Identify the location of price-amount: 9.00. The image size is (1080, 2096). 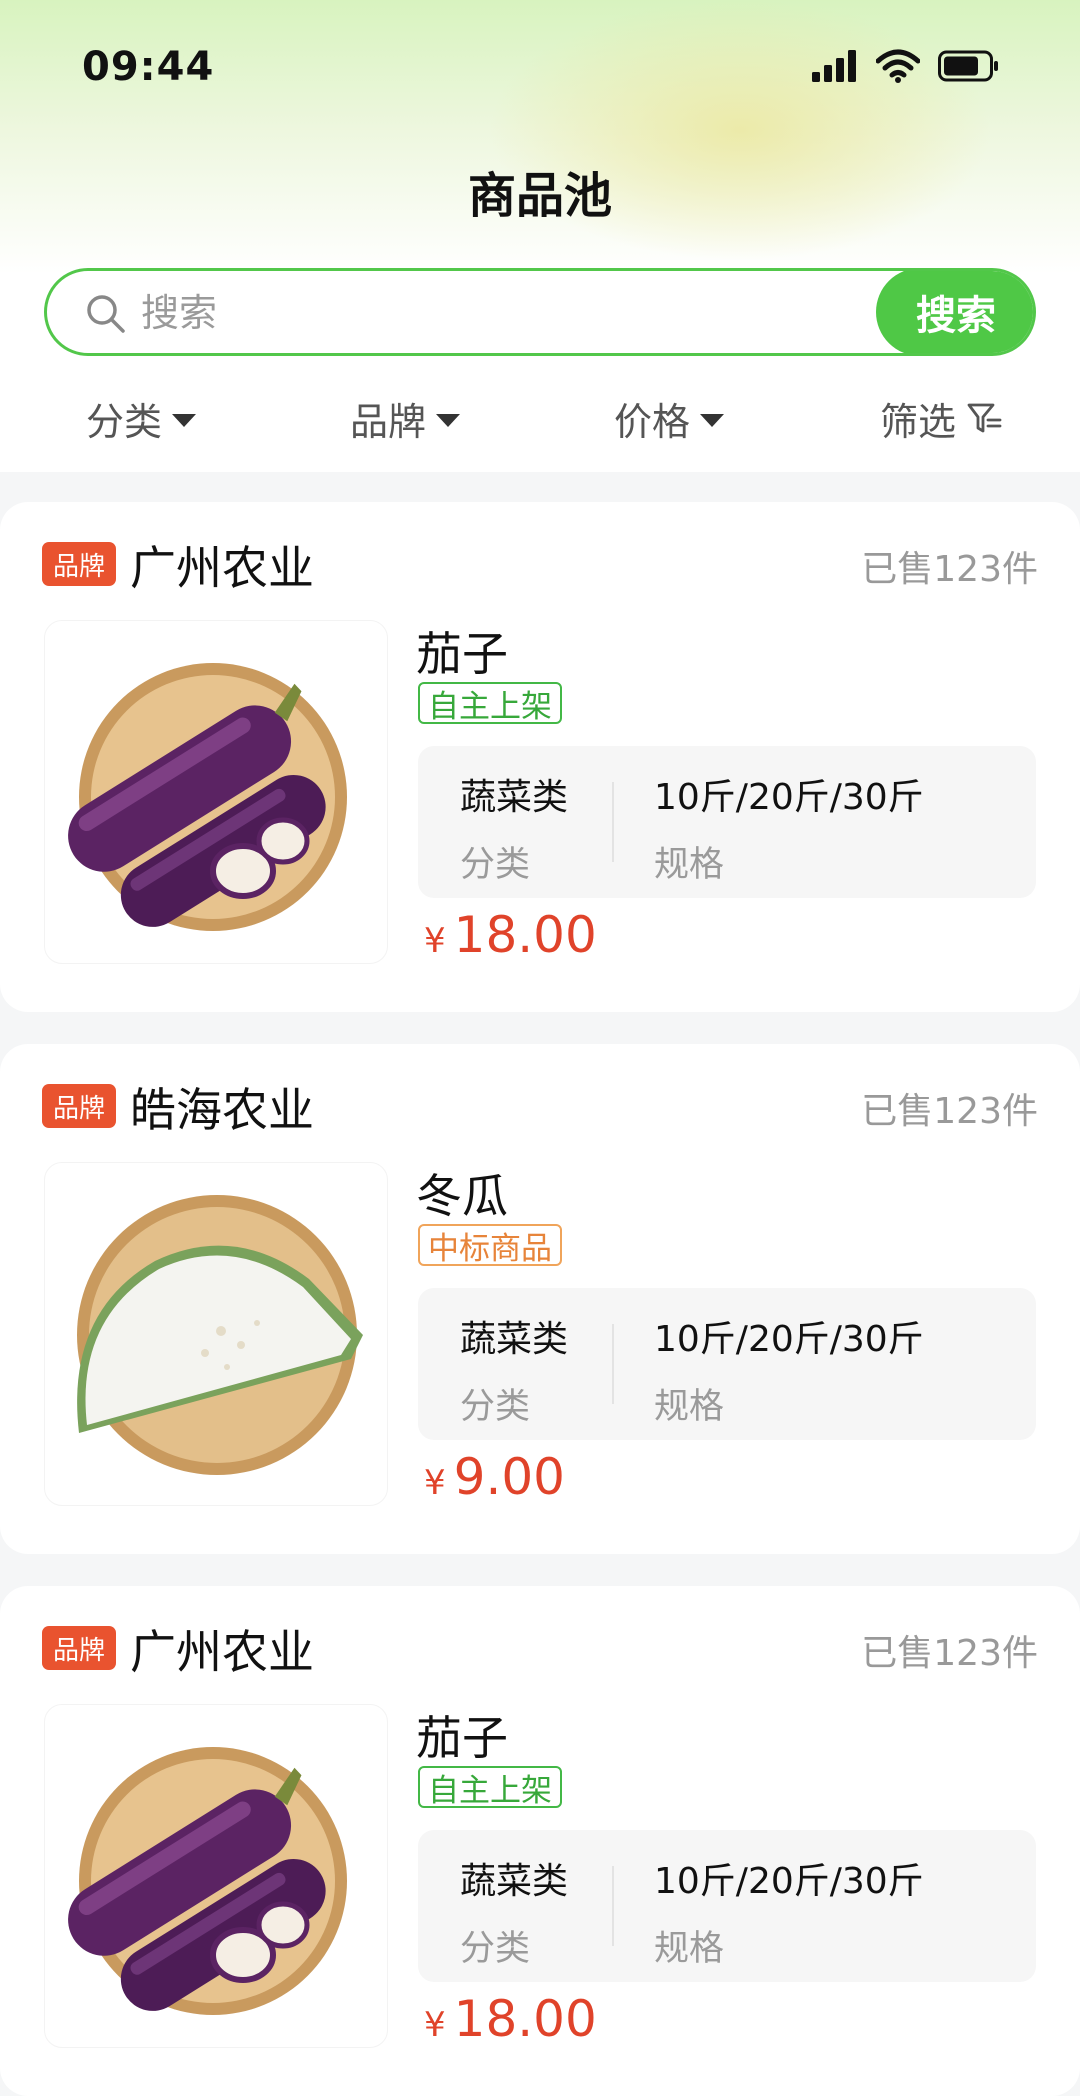
(509, 1477).